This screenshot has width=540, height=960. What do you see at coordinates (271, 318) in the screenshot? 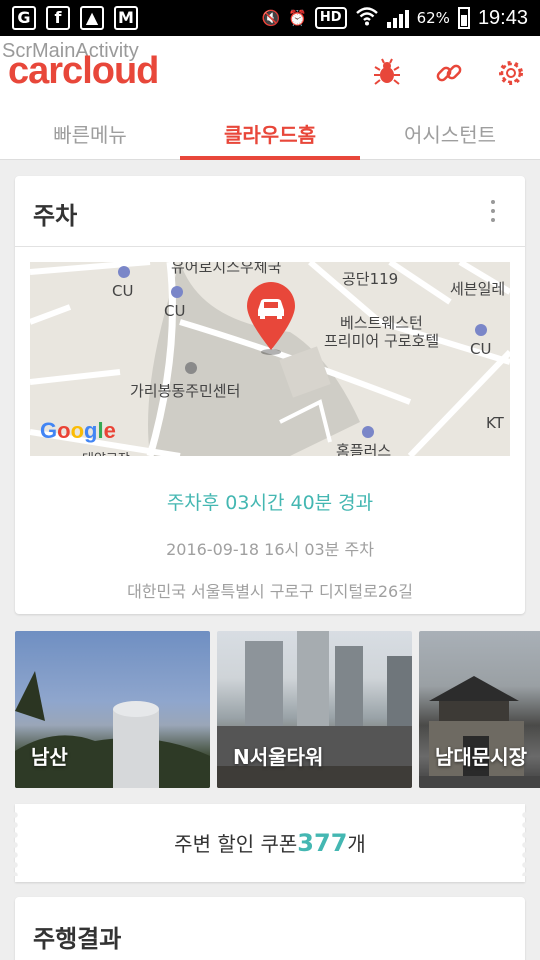
I see `car-location-pin-icon` at bounding box center [271, 318].